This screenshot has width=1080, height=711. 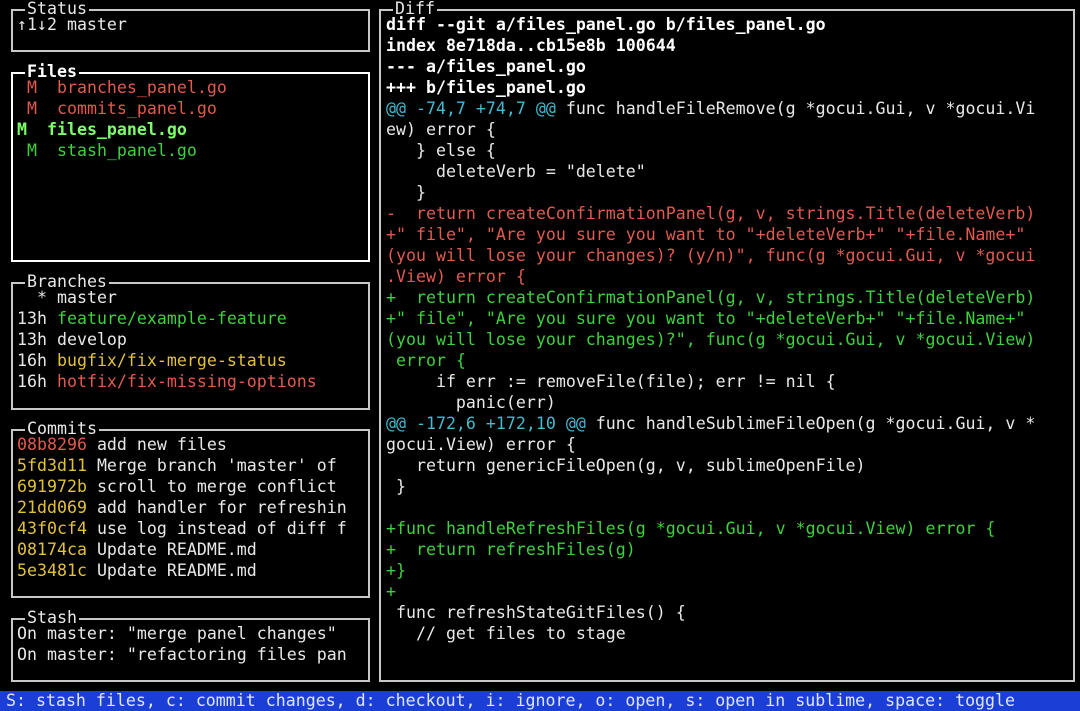 What do you see at coordinates (441, 150) in the screenshot?
I see `diff-line-text: } else {` at bounding box center [441, 150].